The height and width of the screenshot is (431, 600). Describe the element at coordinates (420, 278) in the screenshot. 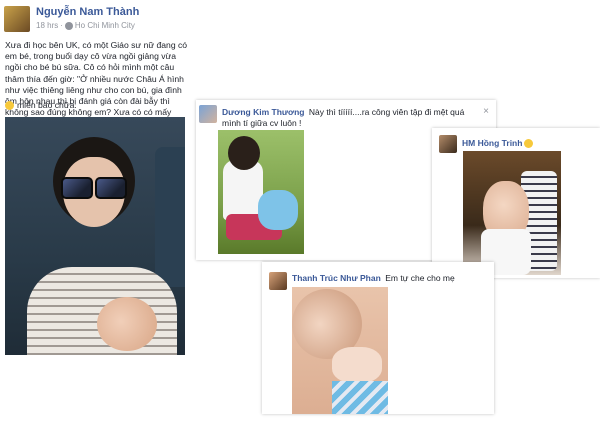

I see `comment-text: Em tự che cho mẹ` at that location.